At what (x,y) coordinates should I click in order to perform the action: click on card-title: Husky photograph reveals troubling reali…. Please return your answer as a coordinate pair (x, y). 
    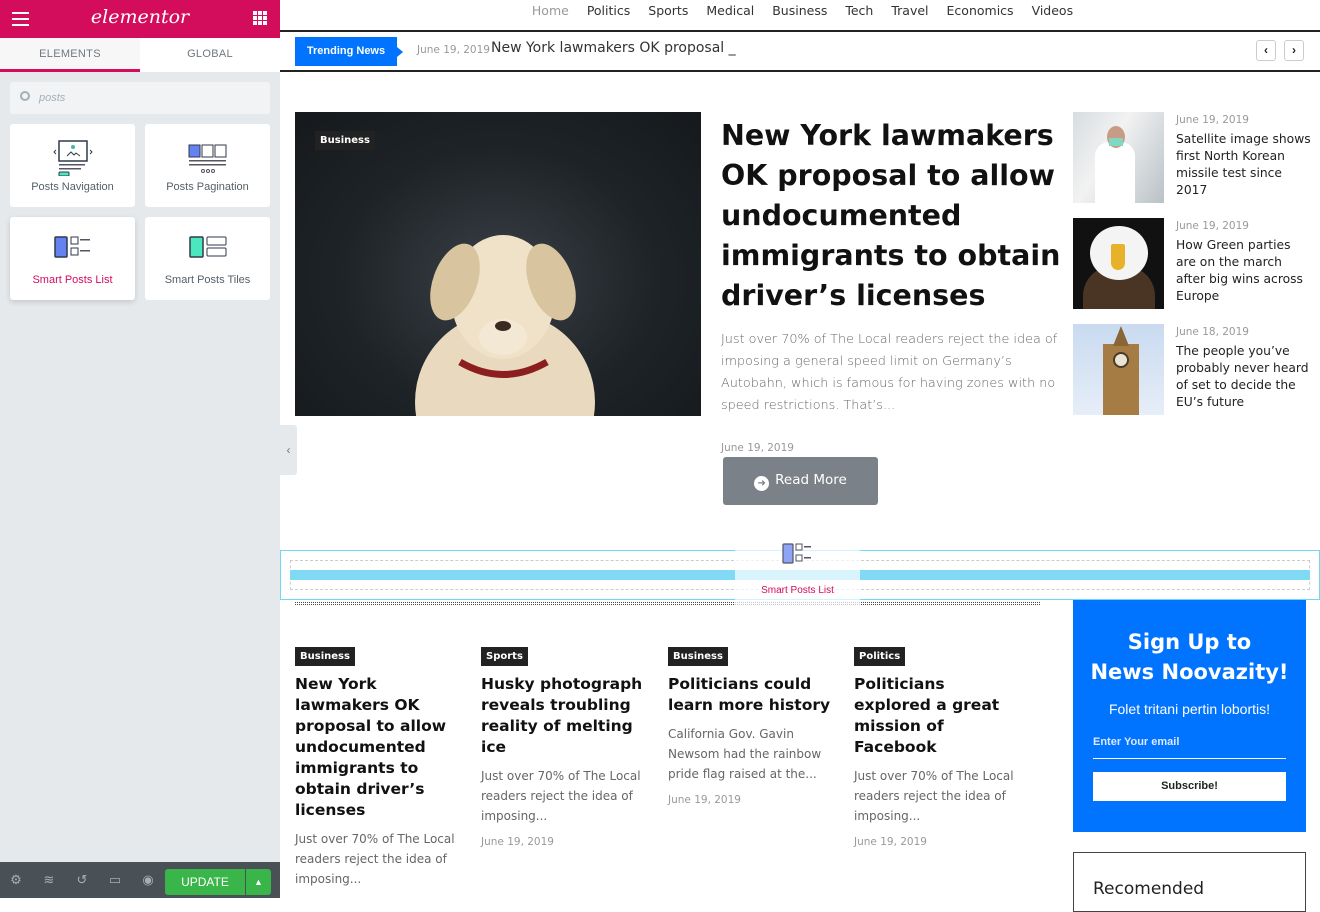
    Looking at the image, I should click on (566, 716).